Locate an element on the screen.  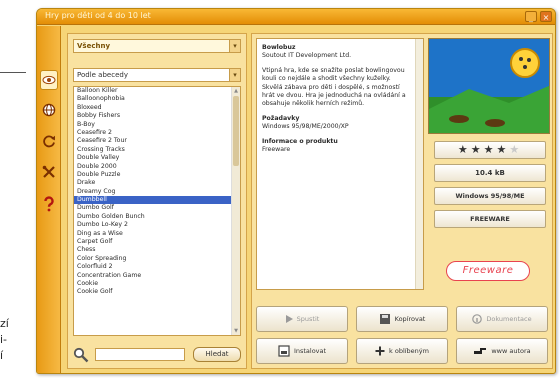
game-company: Soutout IT Development Ltd. is located at coordinates (307, 56).